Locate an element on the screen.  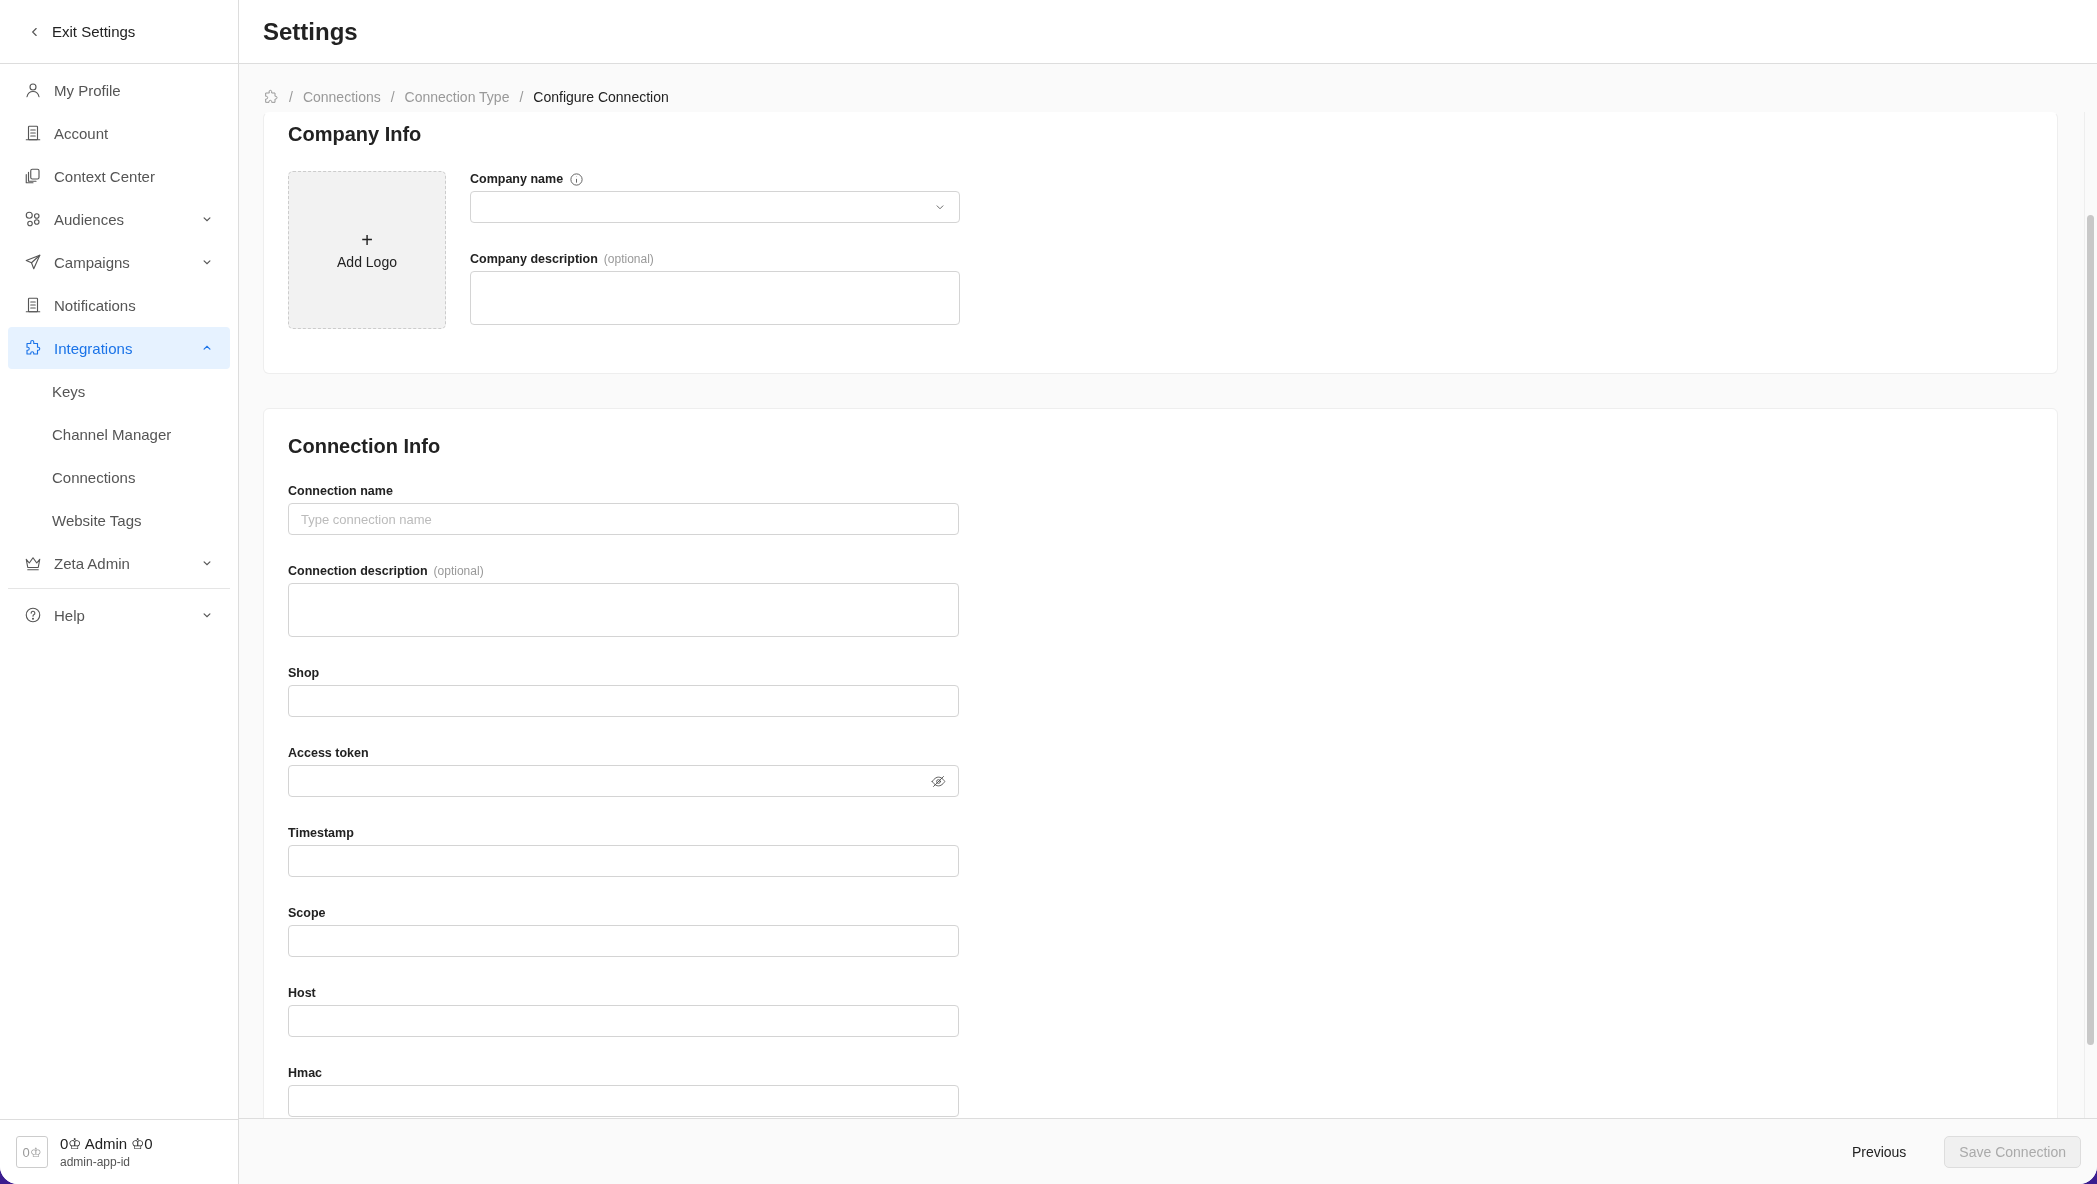
field-label: Access token is located at coordinates (328, 753).